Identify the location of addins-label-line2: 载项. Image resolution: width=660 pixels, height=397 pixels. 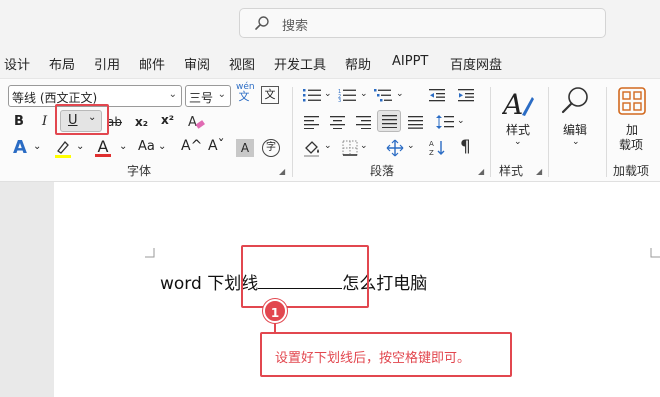
(631, 145).